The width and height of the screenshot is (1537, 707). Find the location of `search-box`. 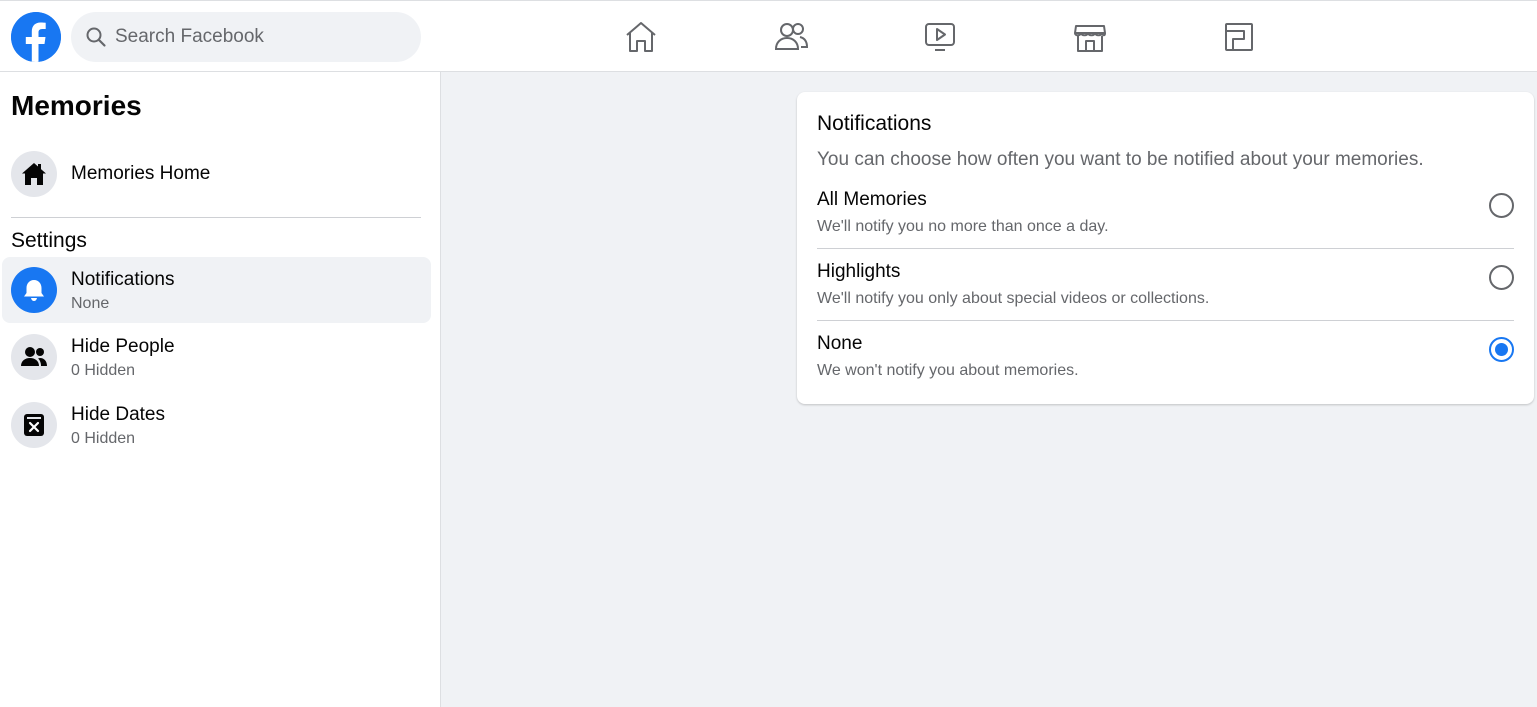

search-box is located at coordinates (246, 37).